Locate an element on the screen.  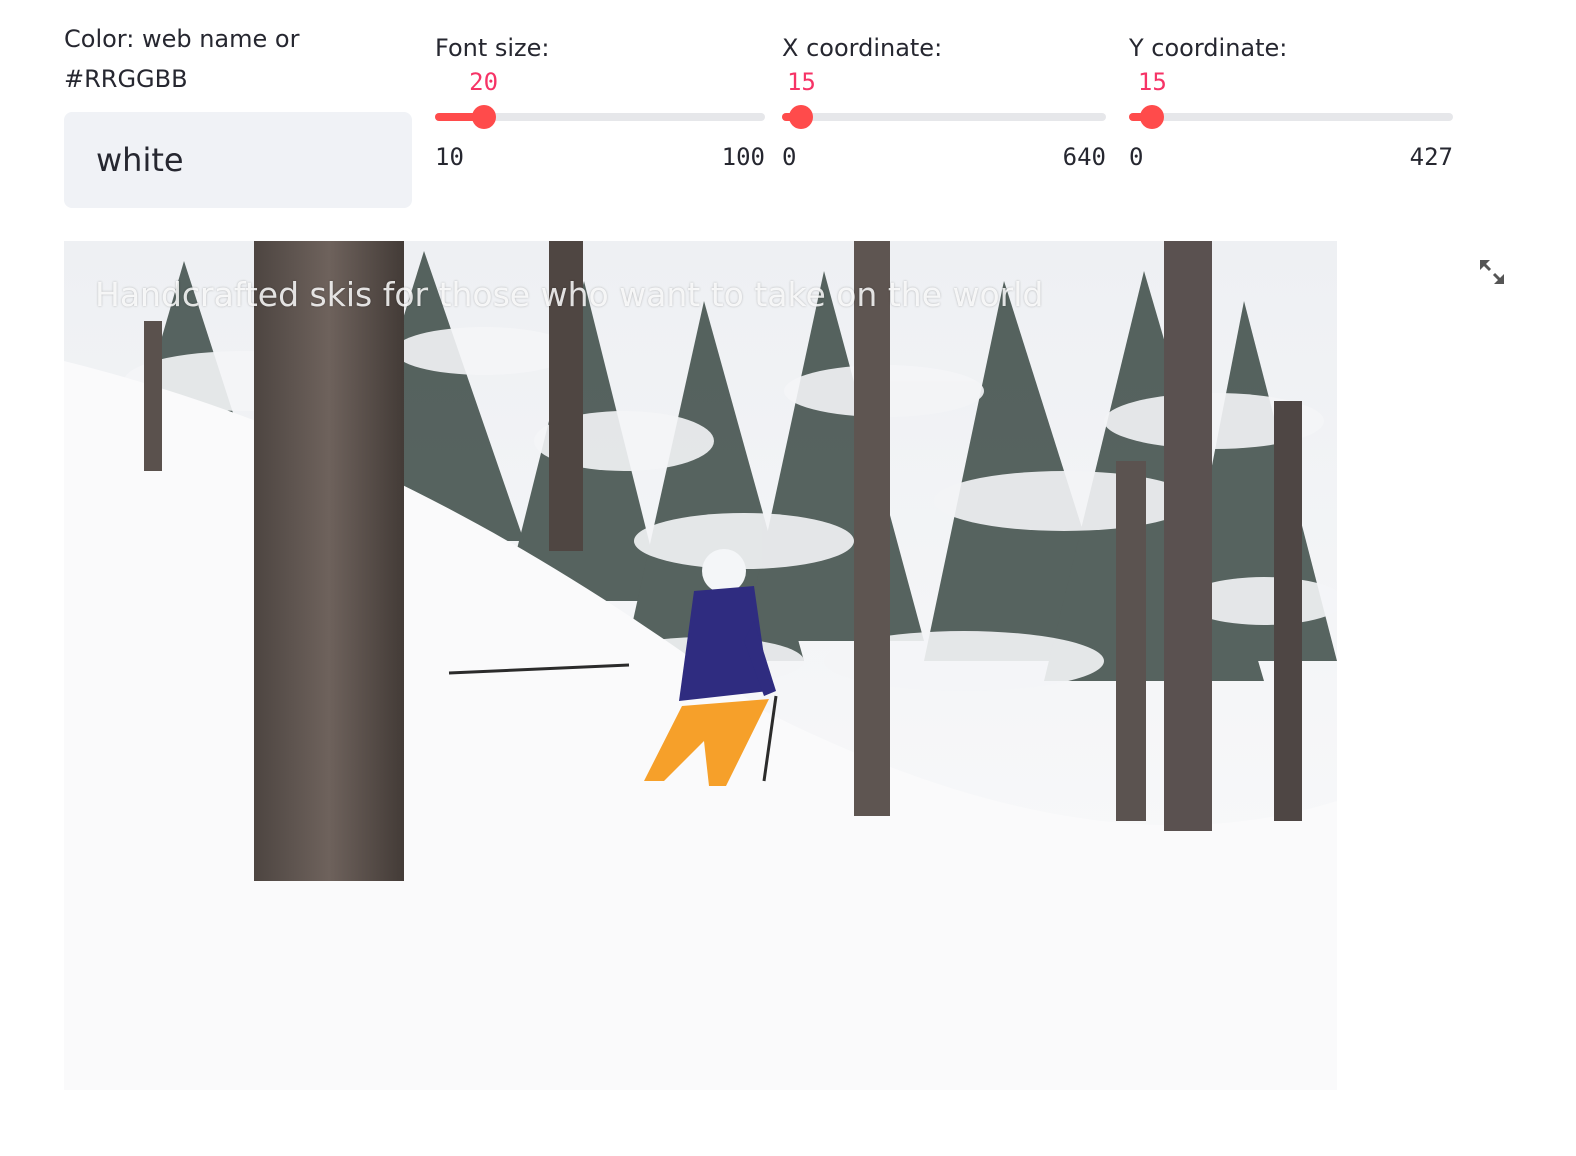
slider-max: 427 is located at coordinates (1431, 157).